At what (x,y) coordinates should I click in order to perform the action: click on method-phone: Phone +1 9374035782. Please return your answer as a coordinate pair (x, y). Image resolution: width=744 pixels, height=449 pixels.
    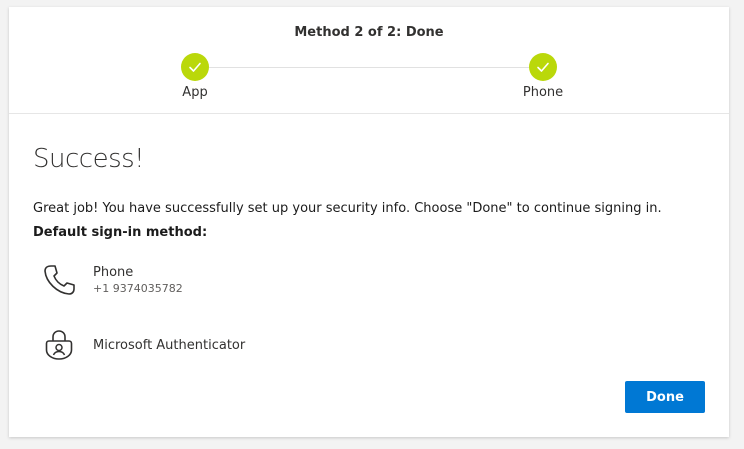
    Looking at the image, I should click on (112, 280).